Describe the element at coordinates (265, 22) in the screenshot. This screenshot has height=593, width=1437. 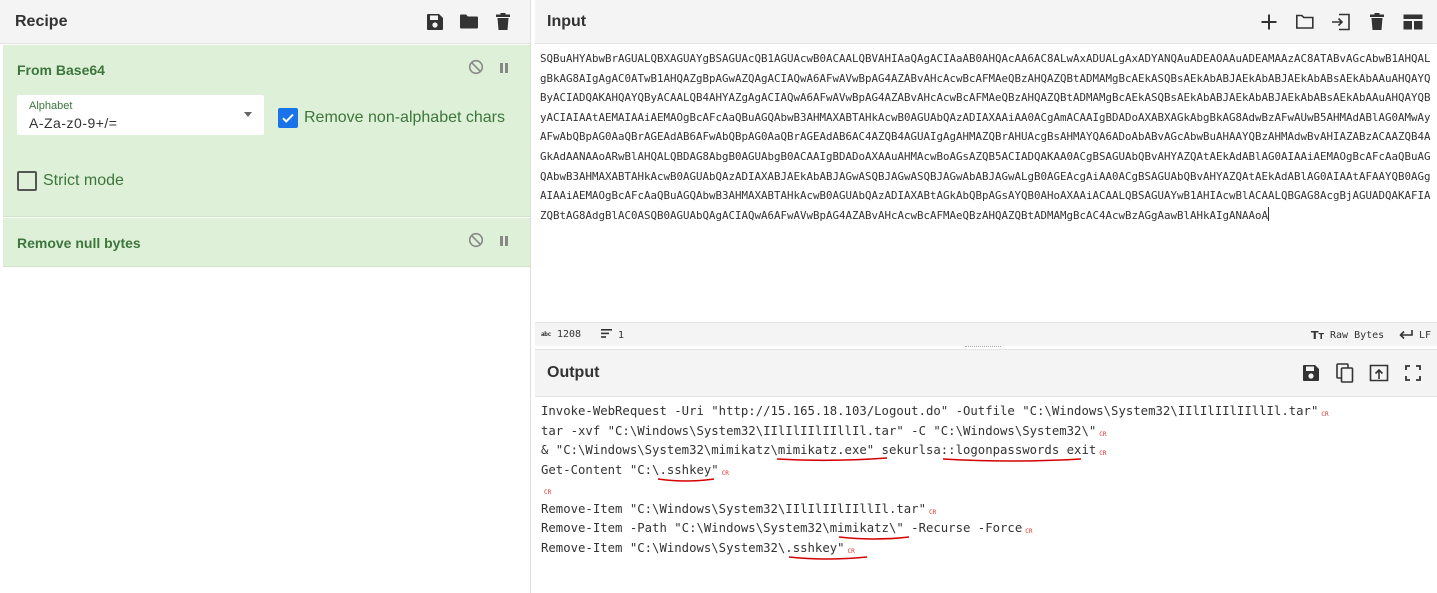
I see `recipe-header: Recipe` at that location.